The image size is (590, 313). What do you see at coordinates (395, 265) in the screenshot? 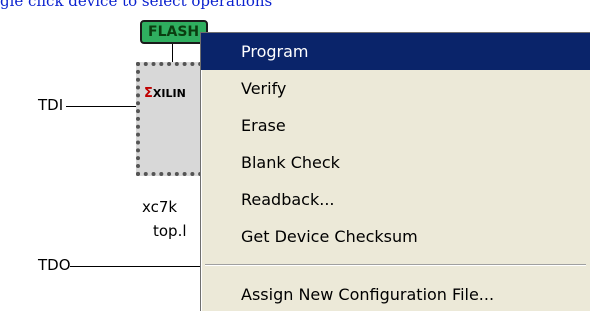
I see `menu-separator` at bounding box center [395, 265].